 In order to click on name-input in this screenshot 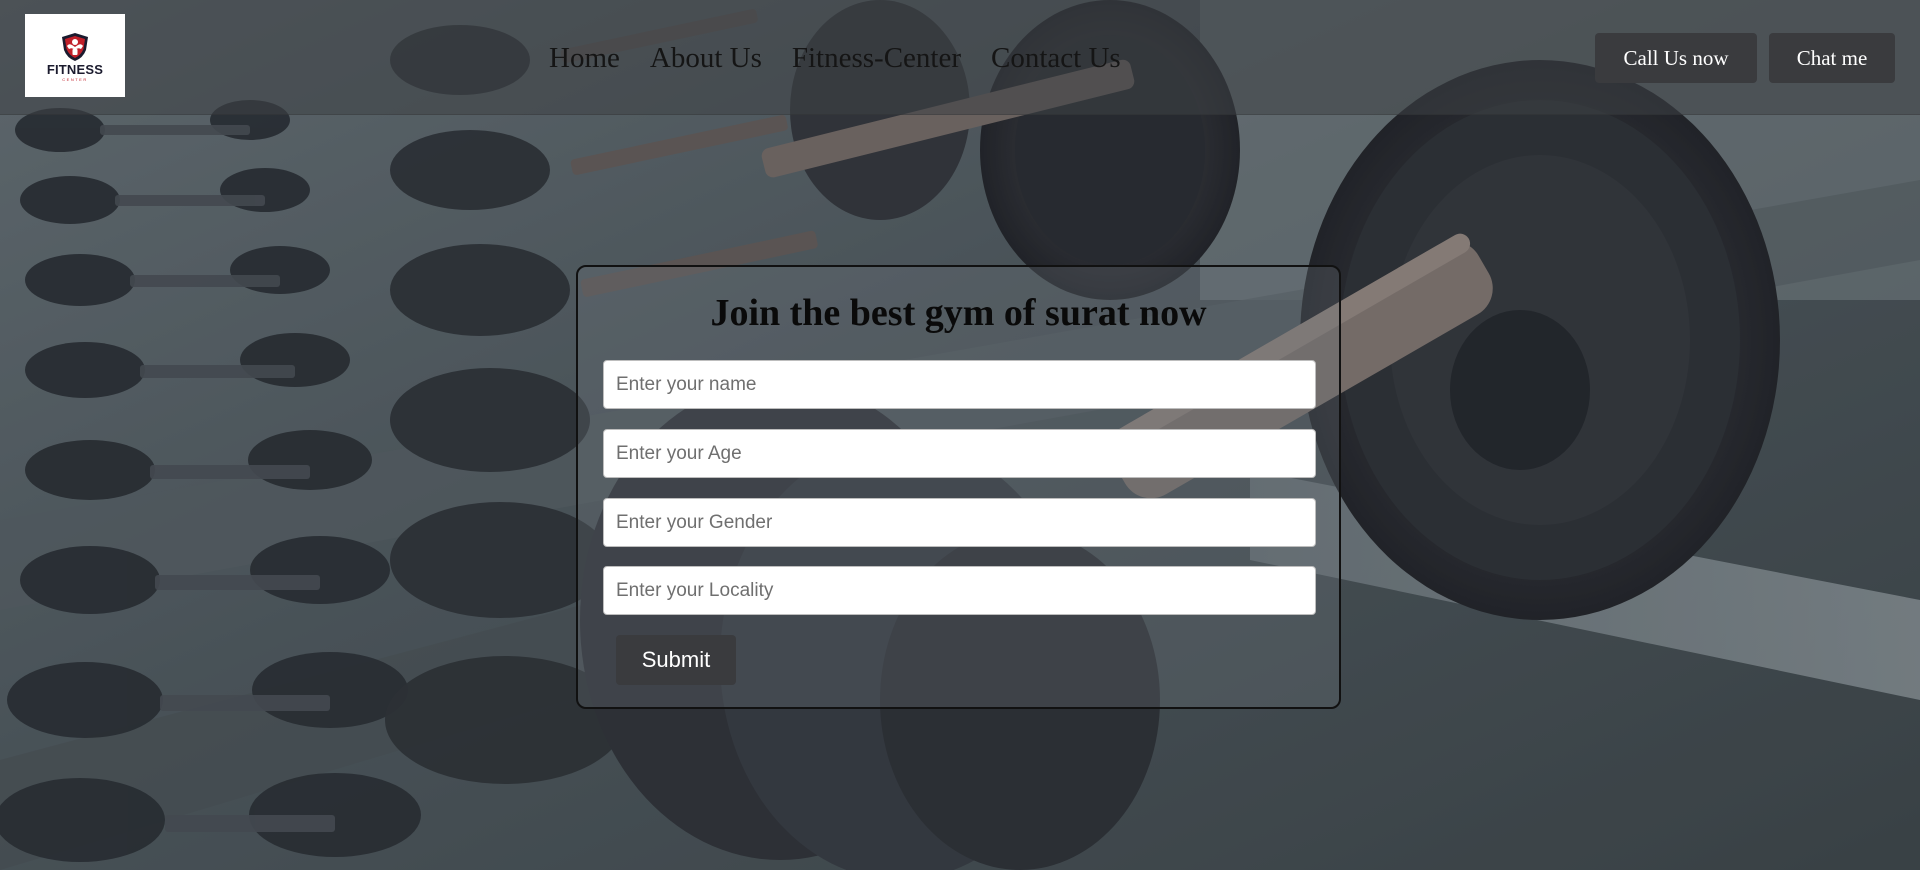, I will do `click(959, 384)`.